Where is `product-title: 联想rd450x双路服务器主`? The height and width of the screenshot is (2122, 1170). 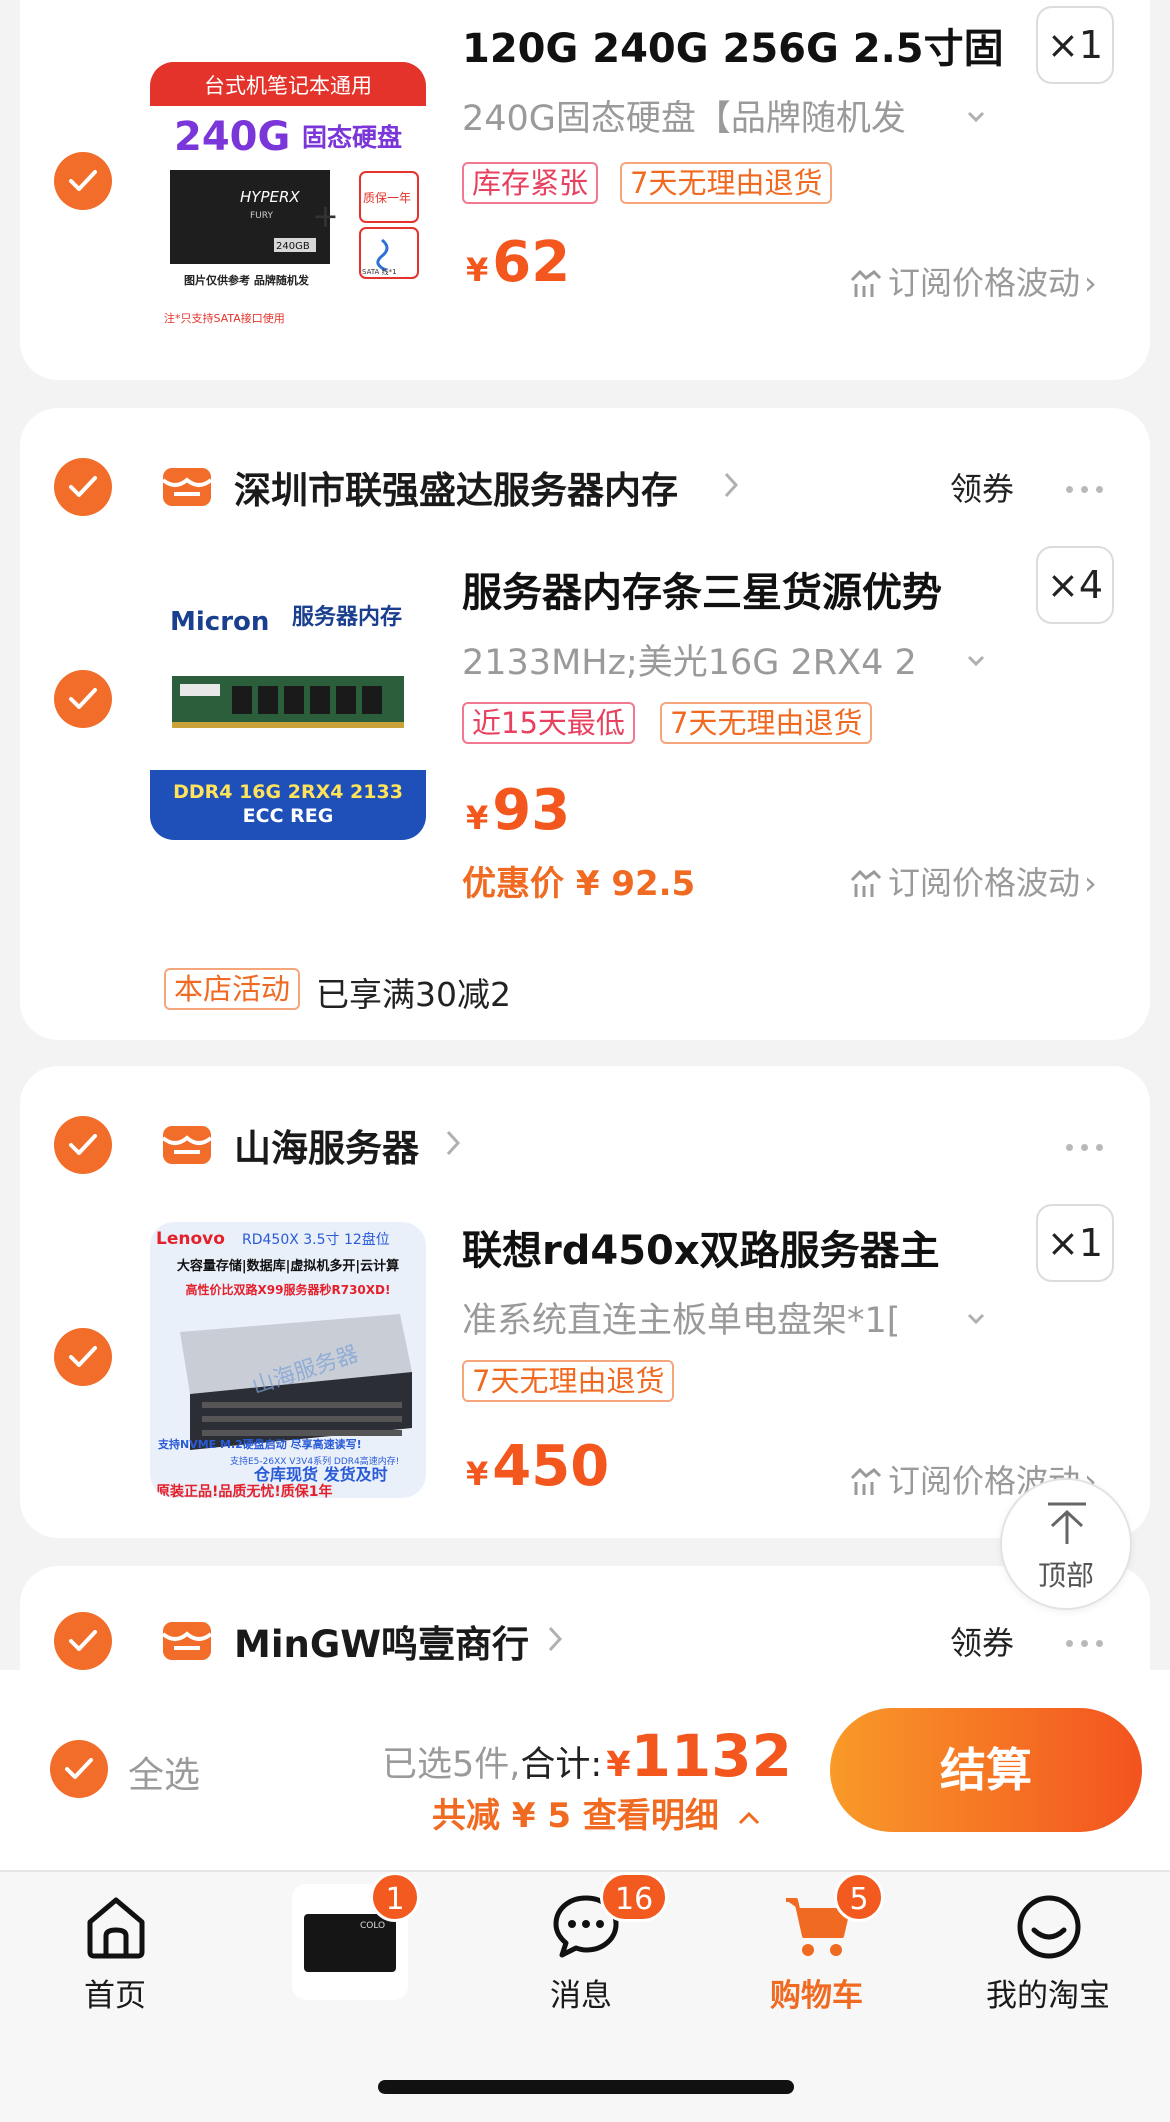 product-title: 联想rd450x双路服务器主 is located at coordinates (742, 1247).